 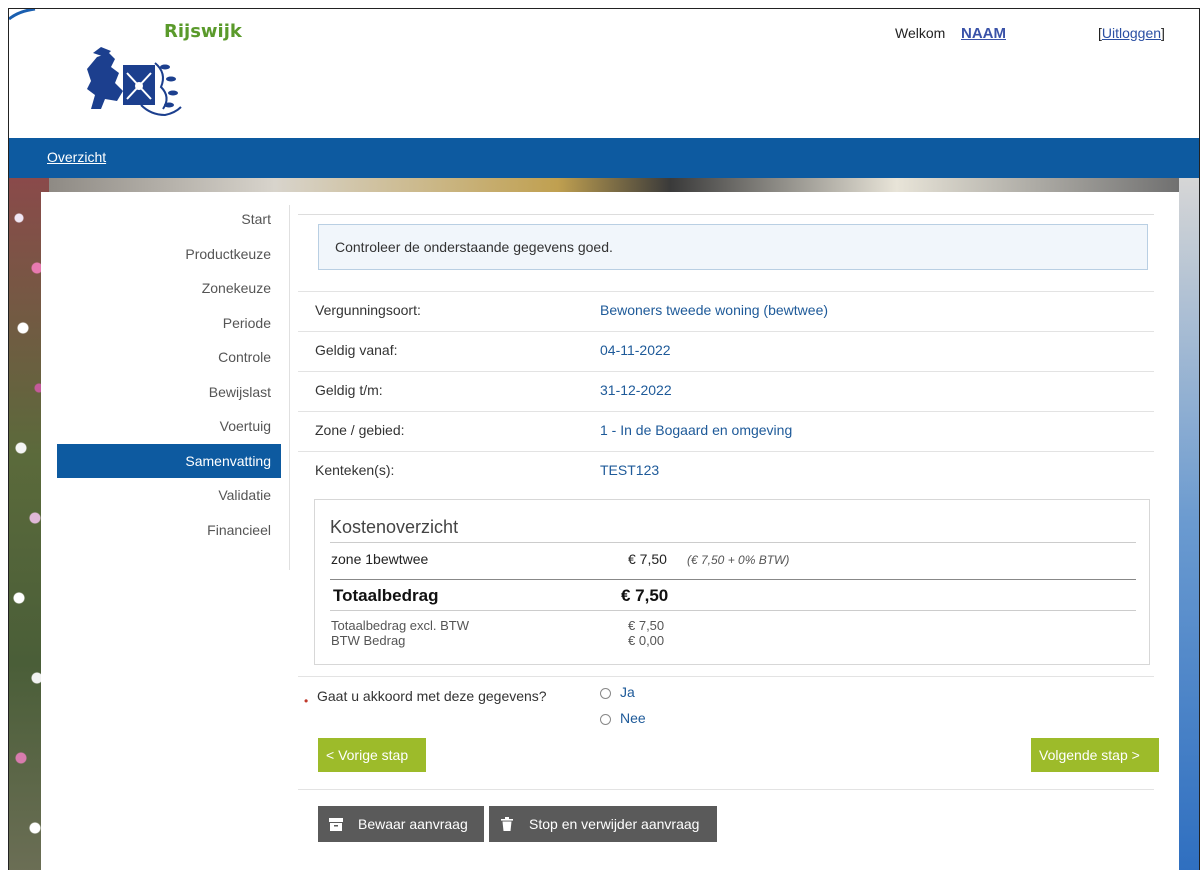 I want to click on step-financieel: Financieel, so click(x=169, y=530).